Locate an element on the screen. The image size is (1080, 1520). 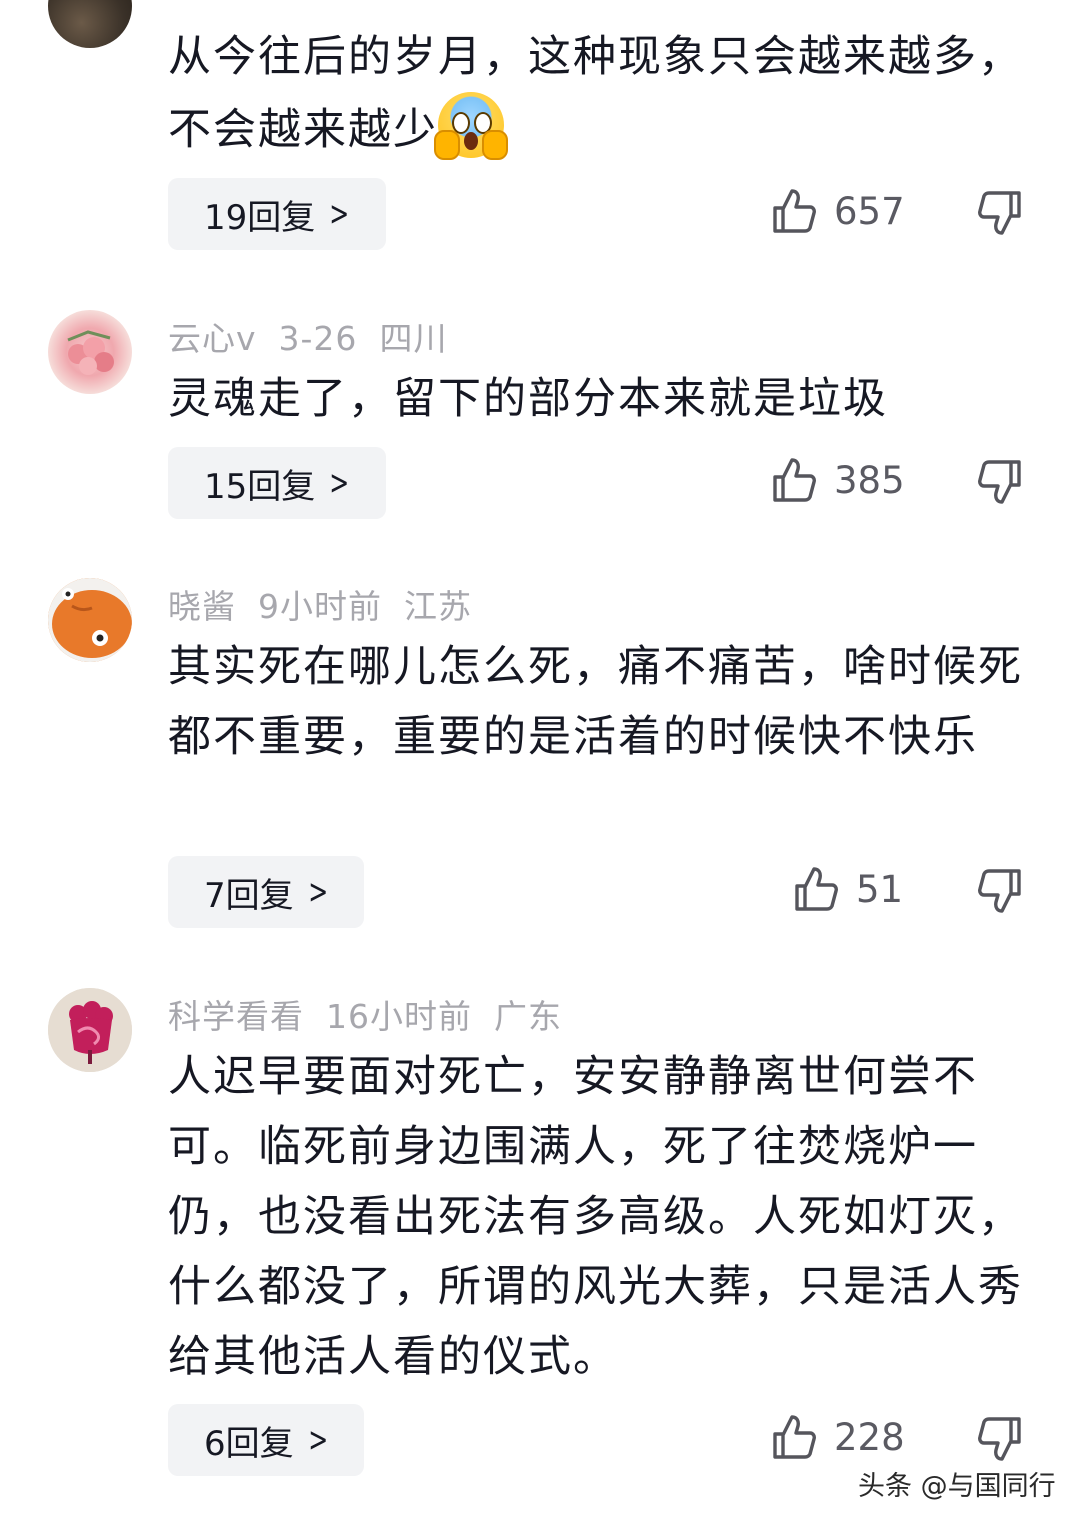
username: 云心v is located at coordinates (212, 338).